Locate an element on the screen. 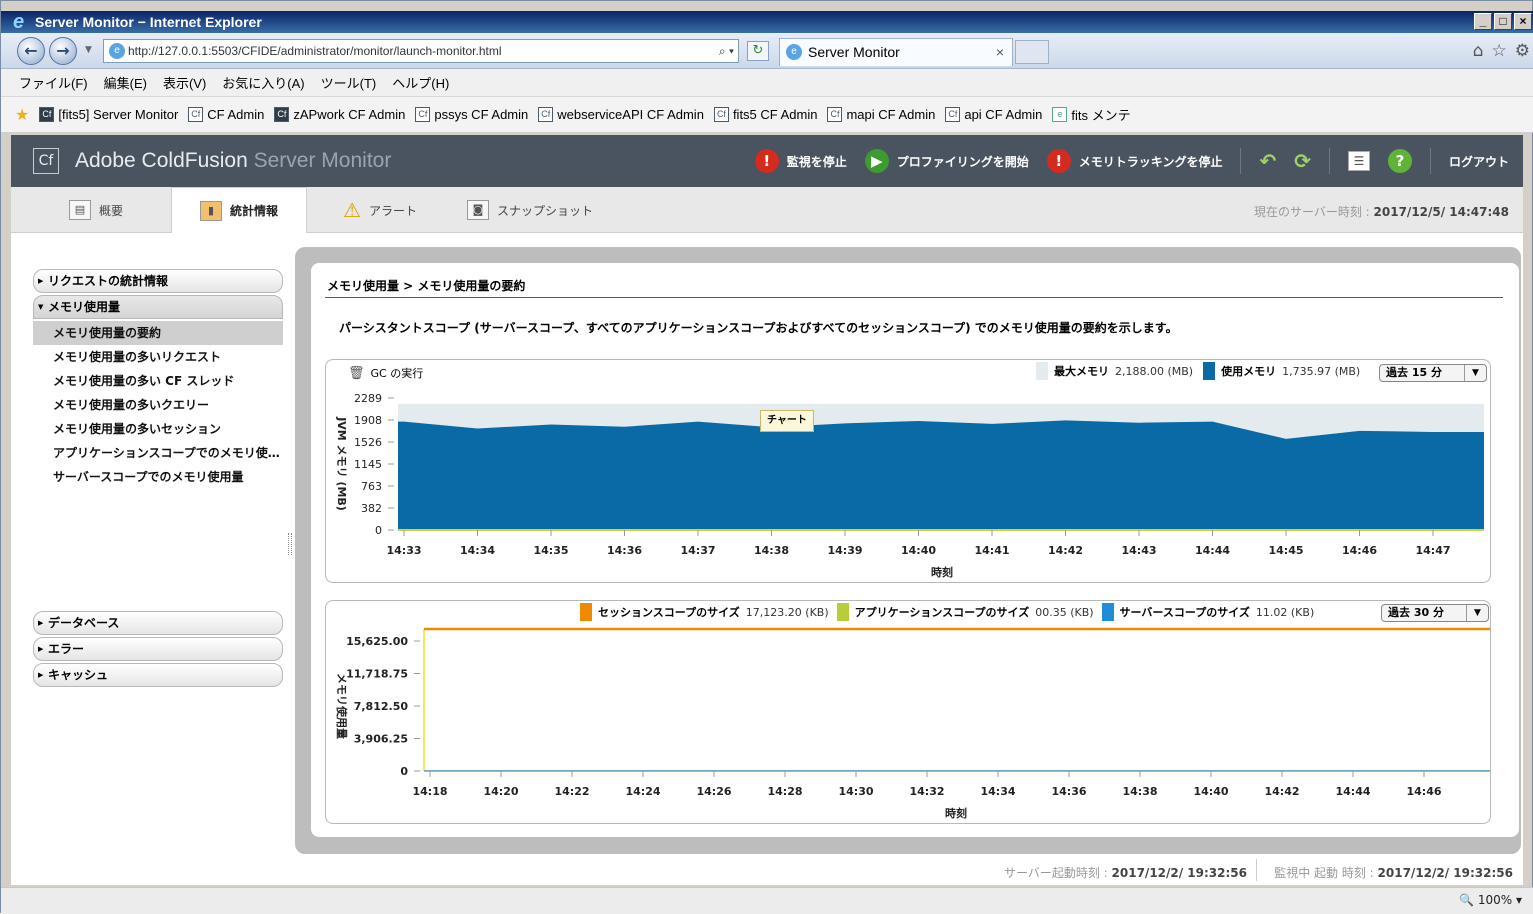 The width and height of the screenshot is (1533, 914). resize-handle is located at coordinates (290, 544).